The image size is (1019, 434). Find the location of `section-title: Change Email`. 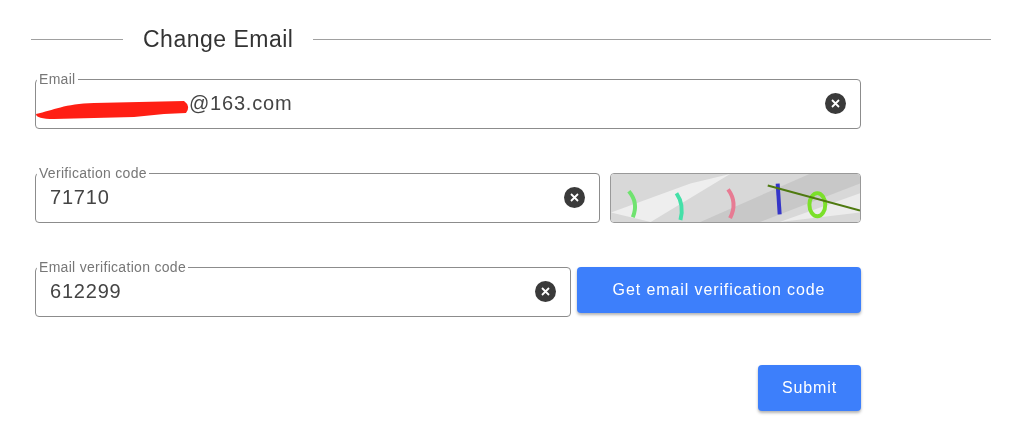

section-title: Change Email is located at coordinates (218, 39).